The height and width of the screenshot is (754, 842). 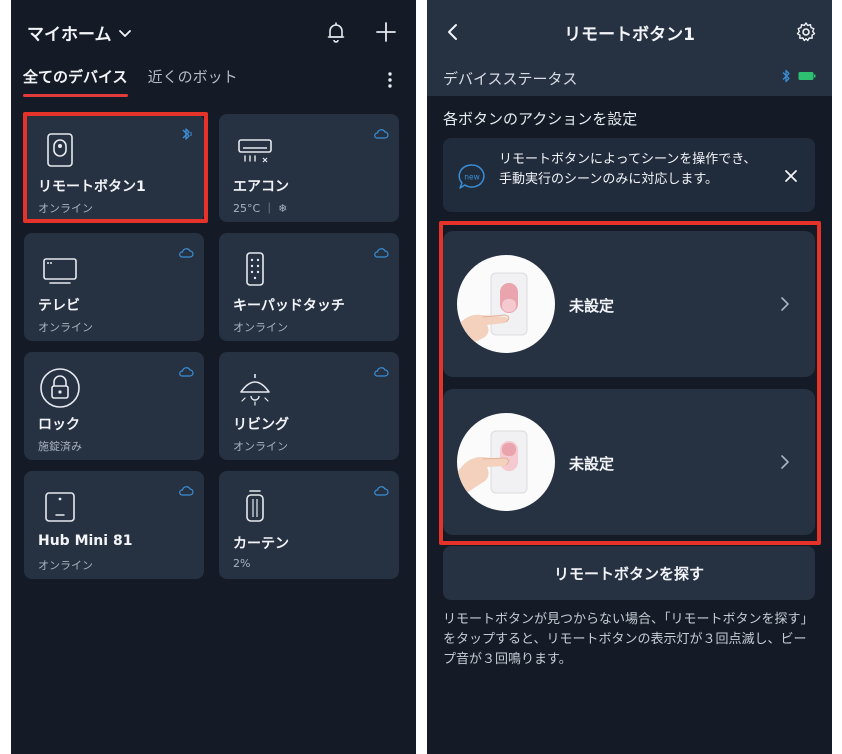 I want to click on air-conditioner-icon, so click(x=255, y=151).